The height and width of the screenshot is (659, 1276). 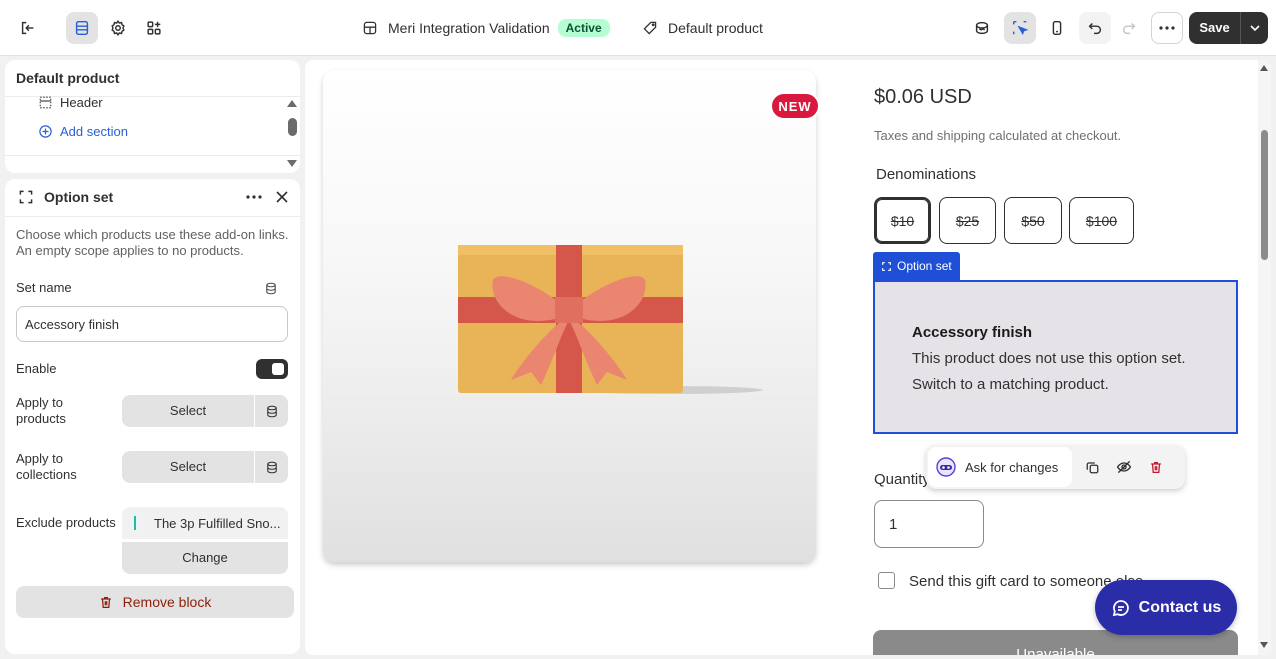 I want to click on option-set-tag-label: Option set, so click(x=924, y=266).